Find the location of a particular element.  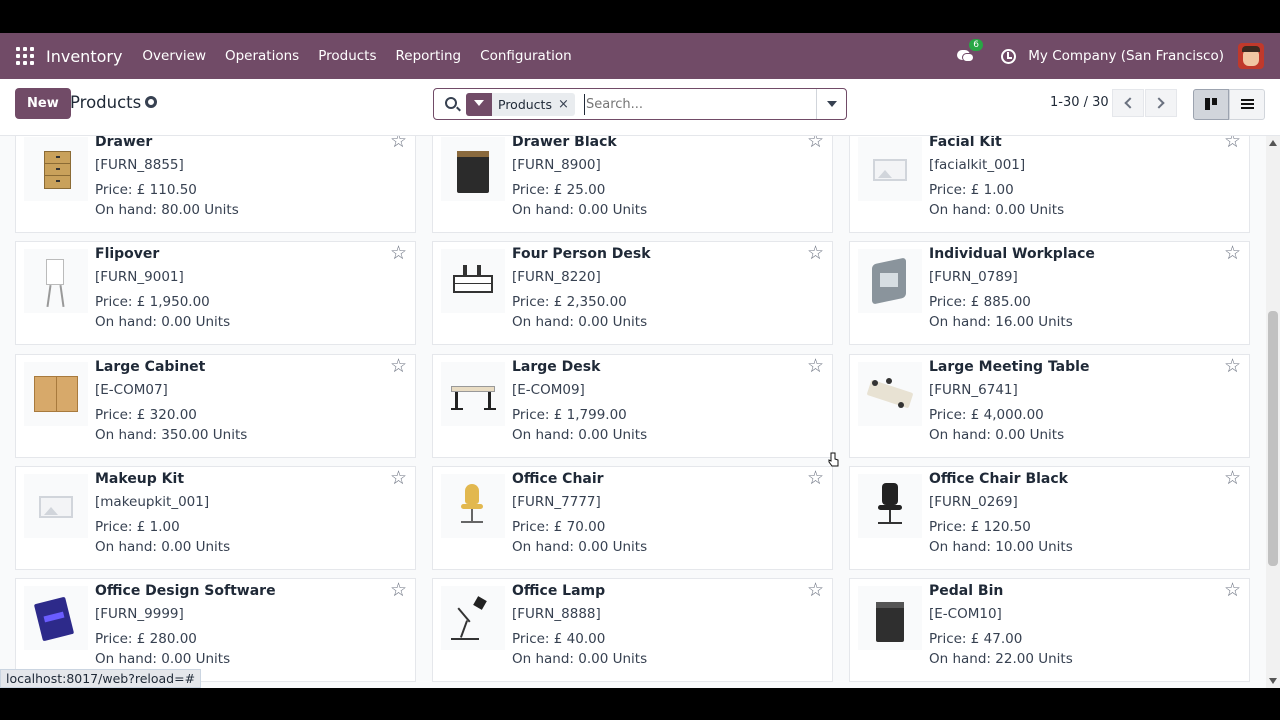

menu-products: Products is located at coordinates (347, 56).